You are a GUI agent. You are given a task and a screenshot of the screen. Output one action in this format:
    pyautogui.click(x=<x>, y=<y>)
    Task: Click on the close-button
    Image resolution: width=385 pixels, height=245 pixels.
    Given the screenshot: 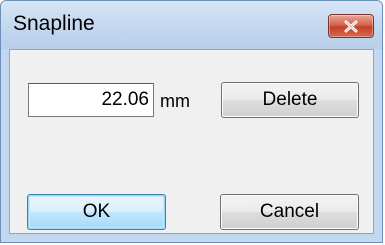 What is the action you would take?
    pyautogui.click(x=351, y=26)
    